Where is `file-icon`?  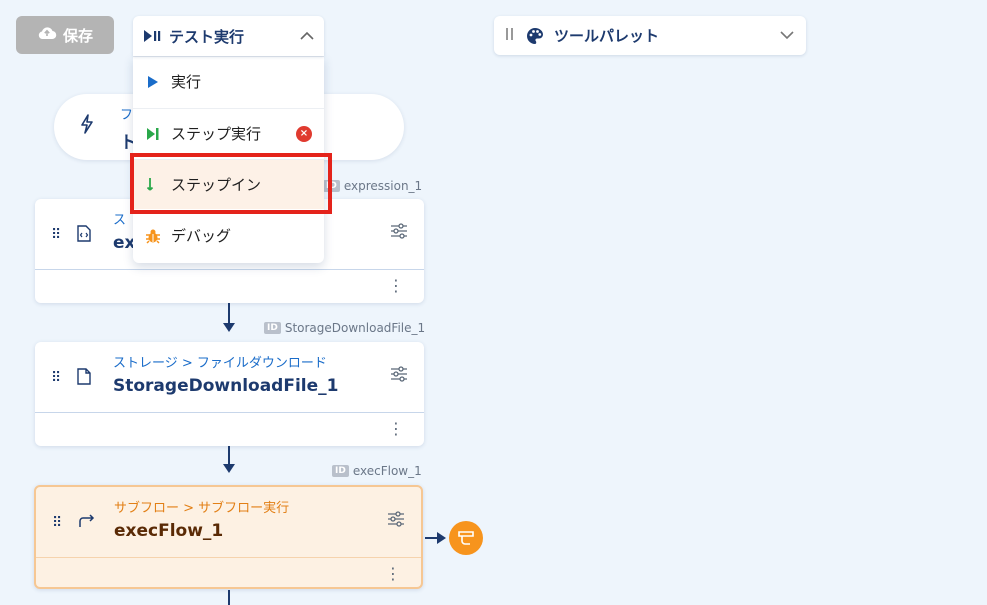
file-icon is located at coordinates (84, 378).